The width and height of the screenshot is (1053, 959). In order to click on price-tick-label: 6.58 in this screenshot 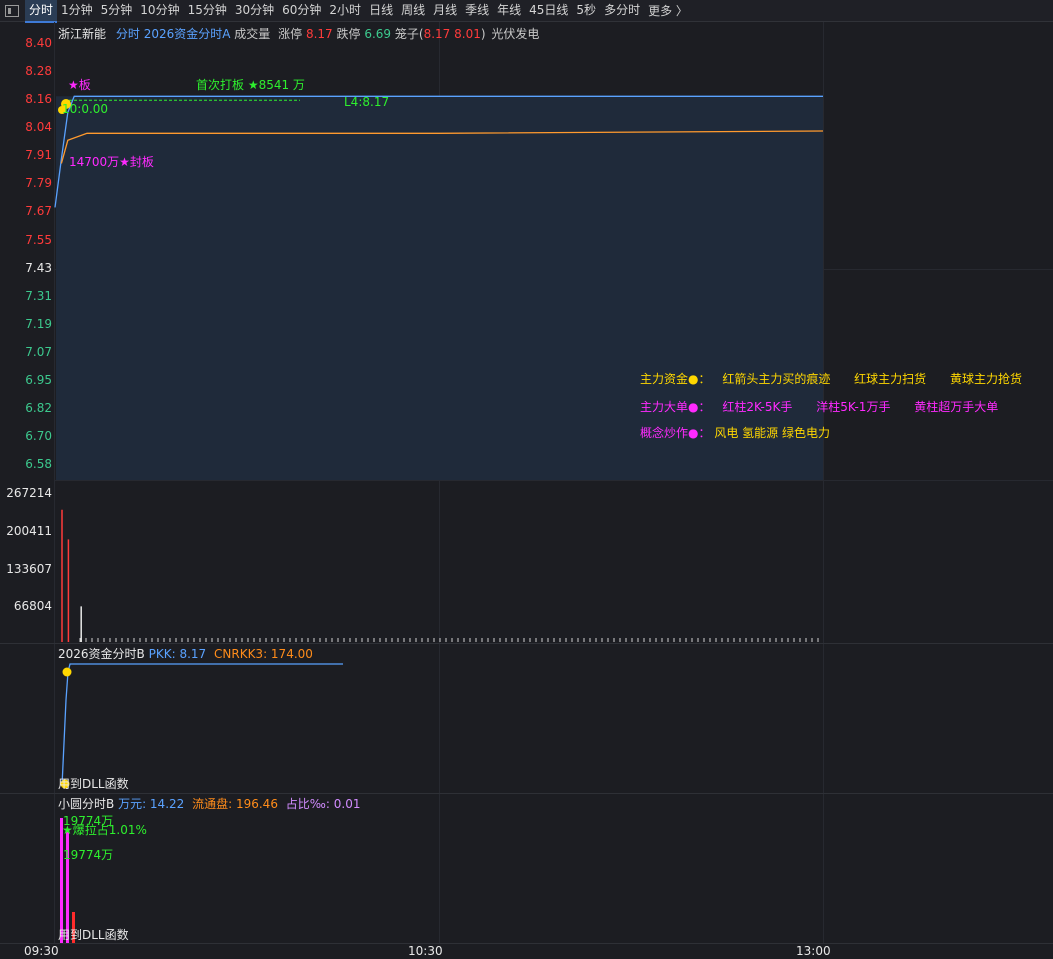, I will do `click(38, 464)`.